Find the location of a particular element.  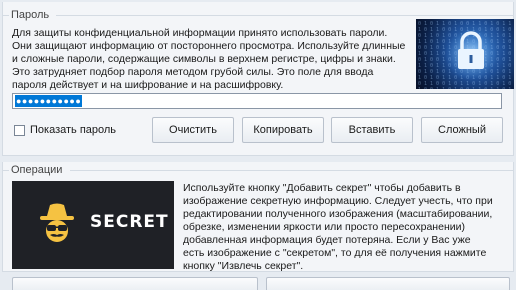

show-password-checkbox: Показать пароль is located at coordinates (65, 130).